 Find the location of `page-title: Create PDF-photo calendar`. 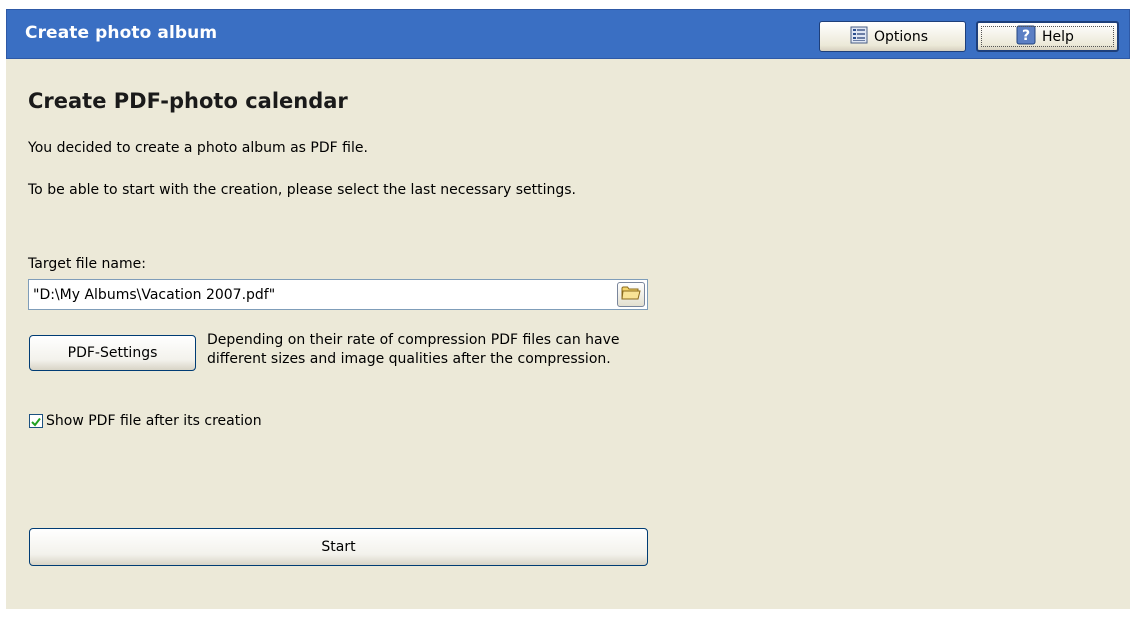

page-title: Create PDF-photo calendar is located at coordinates (188, 101).